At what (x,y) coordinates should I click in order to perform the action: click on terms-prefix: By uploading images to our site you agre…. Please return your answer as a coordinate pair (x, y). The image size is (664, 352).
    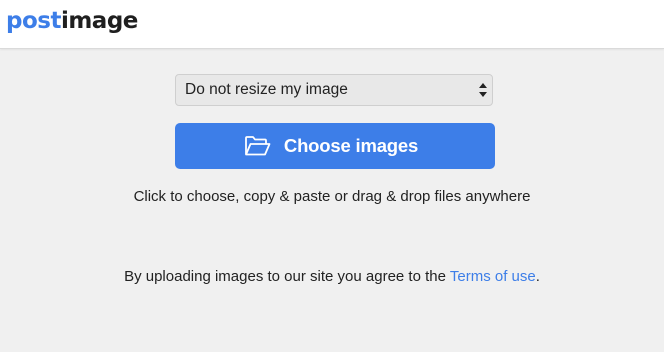
    Looking at the image, I should click on (287, 276).